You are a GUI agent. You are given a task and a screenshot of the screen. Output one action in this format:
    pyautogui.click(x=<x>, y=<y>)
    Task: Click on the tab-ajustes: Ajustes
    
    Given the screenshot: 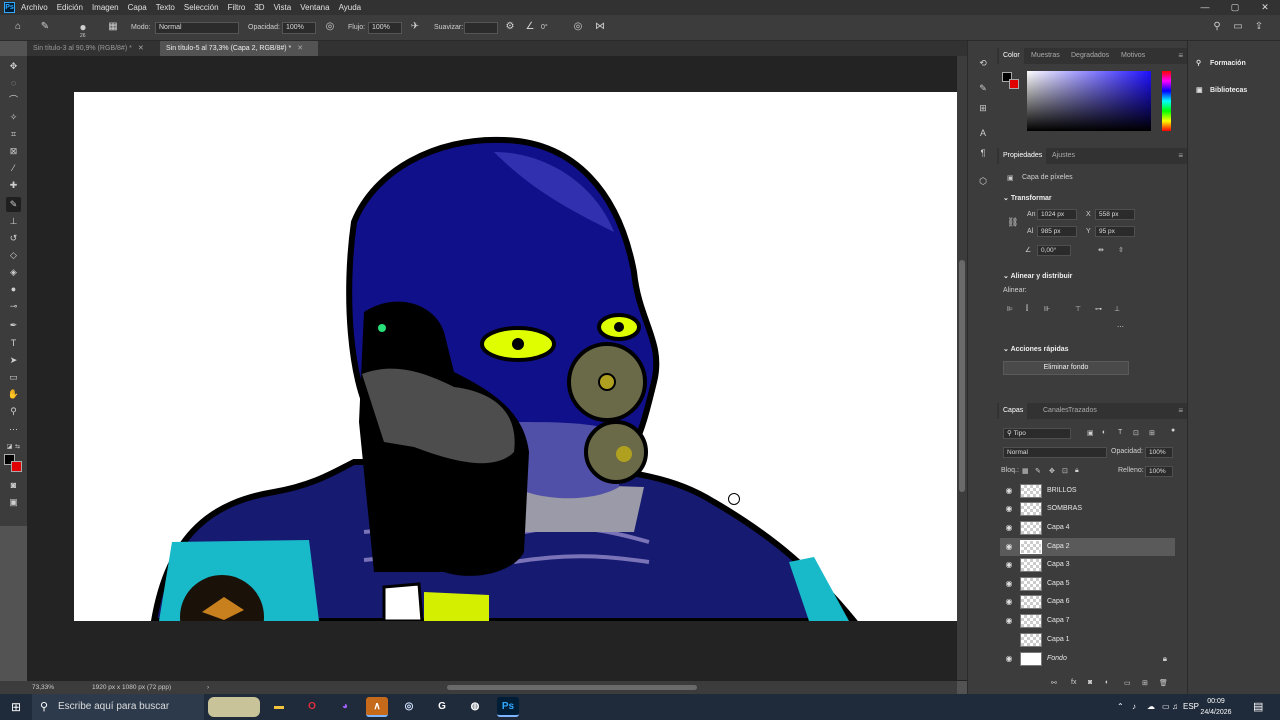 What is the action you would take?
    pyautogui.click(x=1063, y=156)
    